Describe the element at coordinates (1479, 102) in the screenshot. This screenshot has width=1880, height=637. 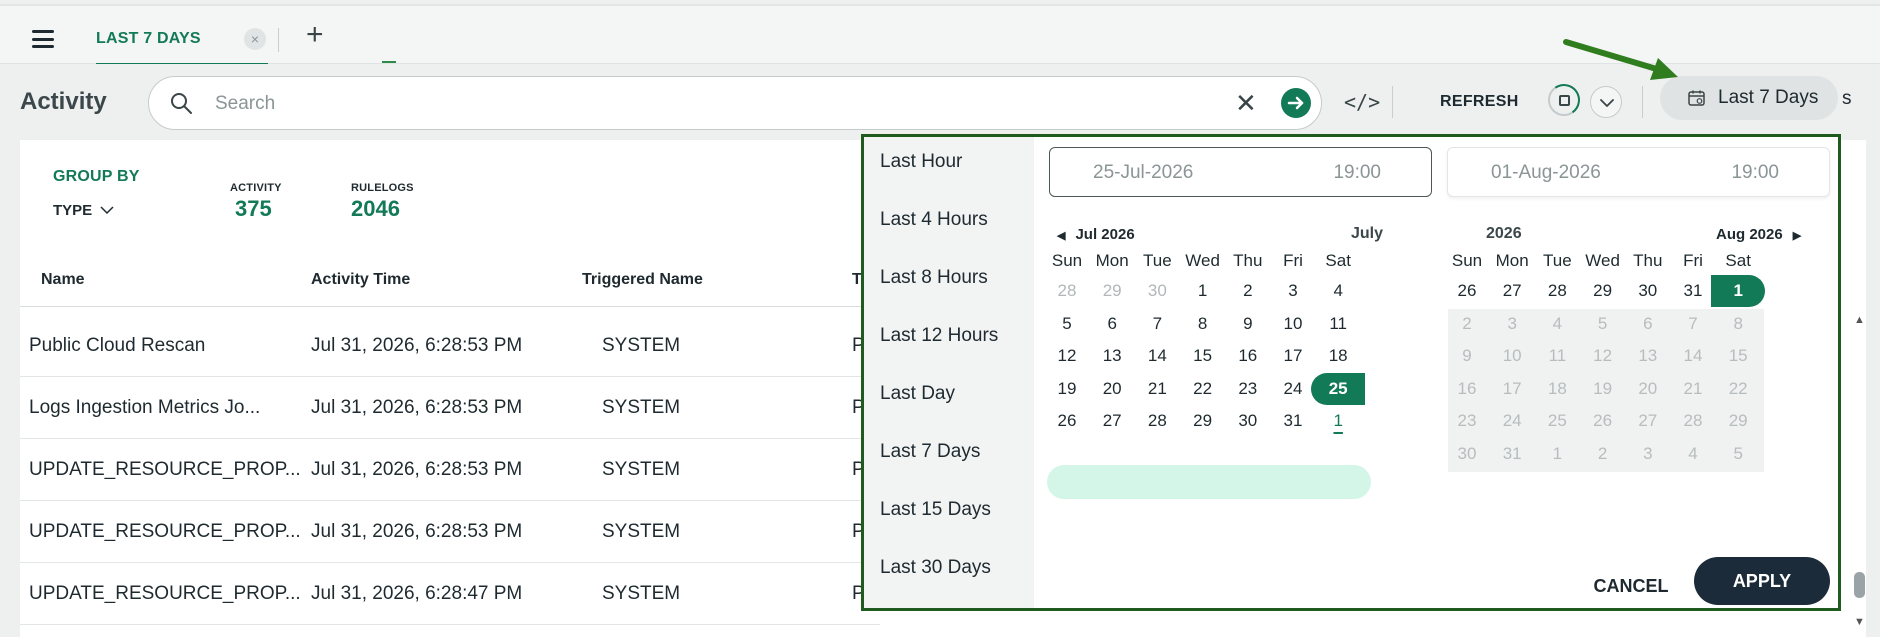
I see `refresh-button: REFRESH` at that location.